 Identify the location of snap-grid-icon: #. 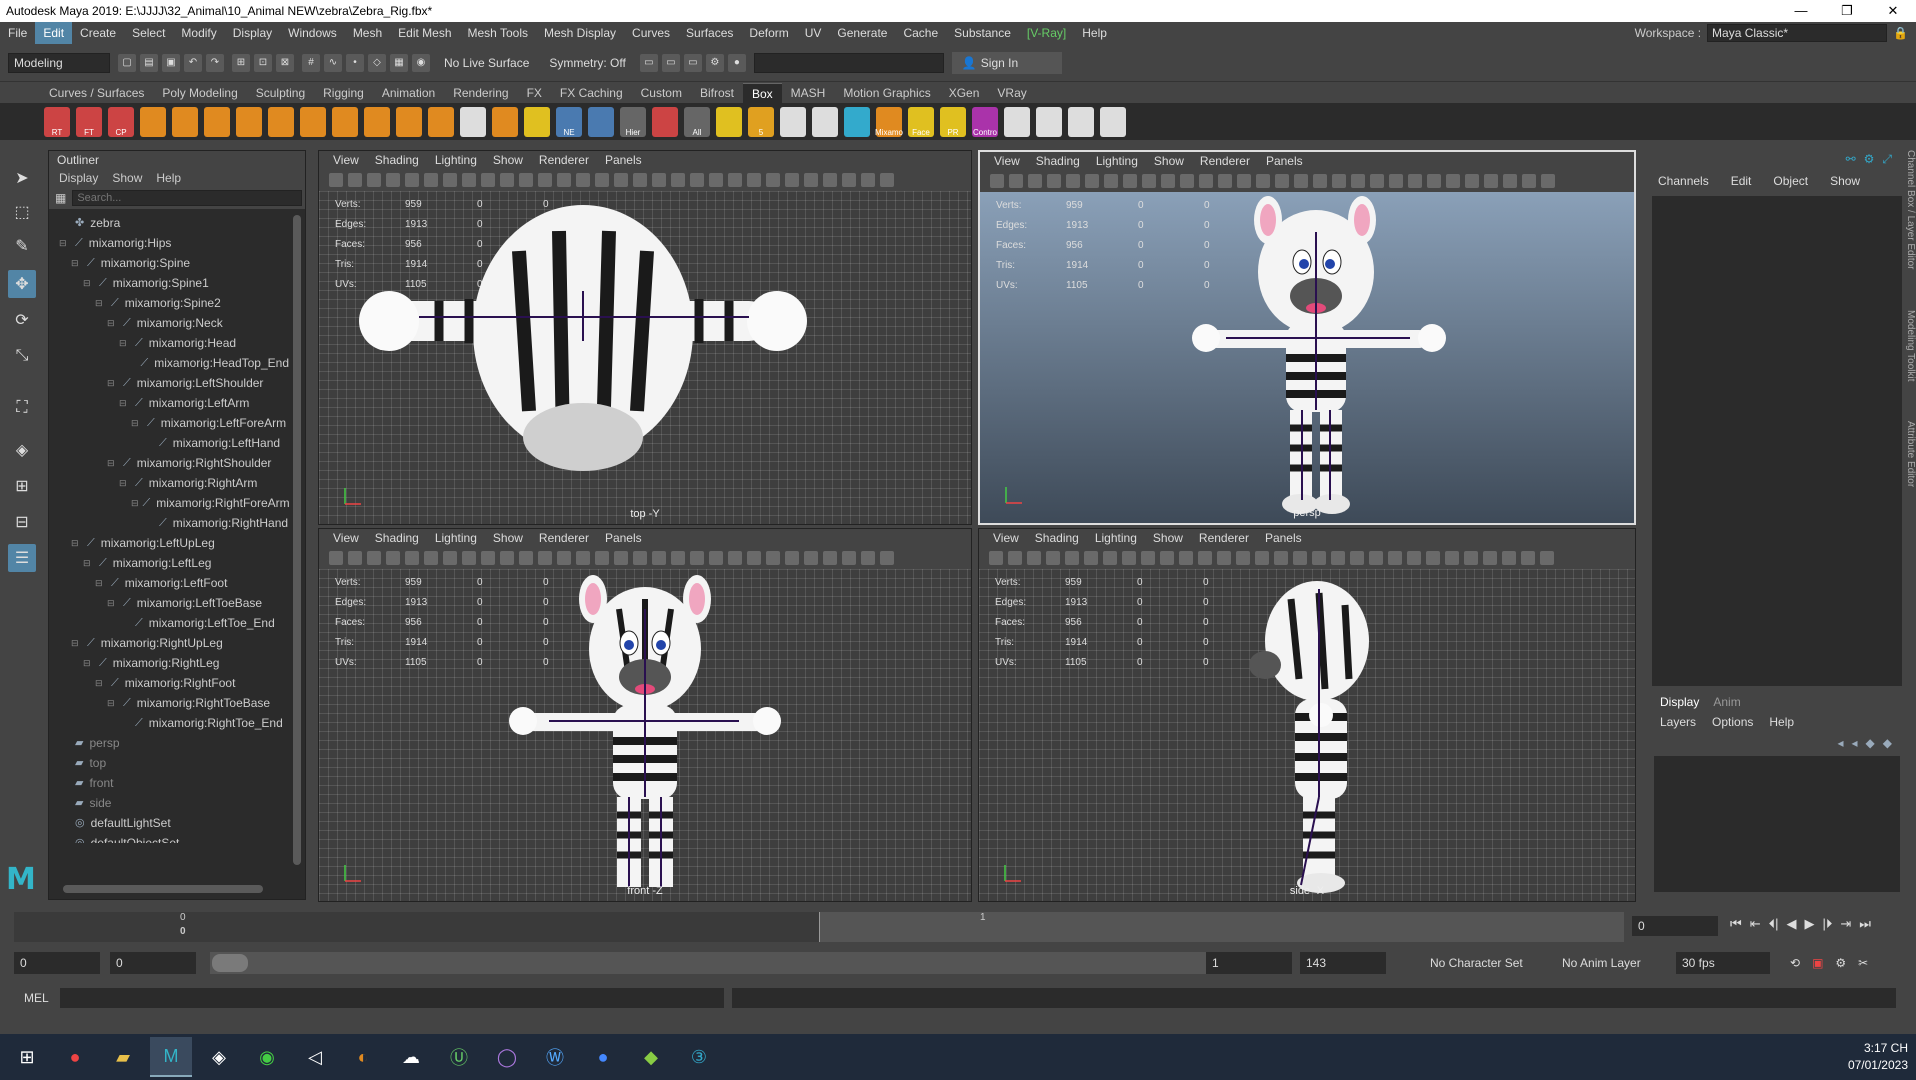
(311, 62).